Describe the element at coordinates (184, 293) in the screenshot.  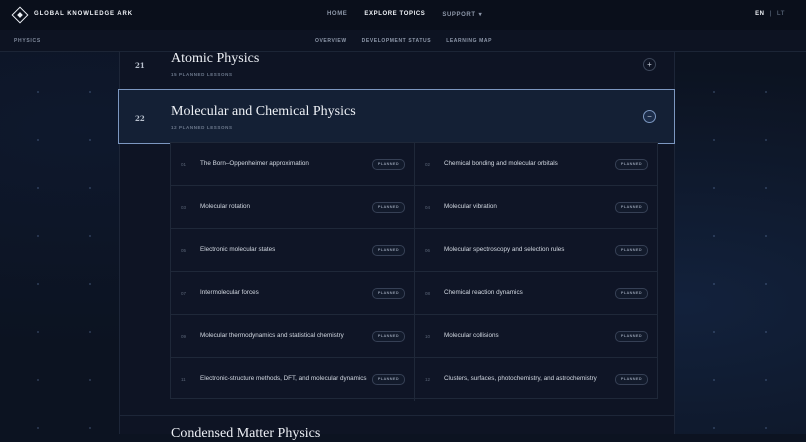
I see `lesson-number: 07` at that location.